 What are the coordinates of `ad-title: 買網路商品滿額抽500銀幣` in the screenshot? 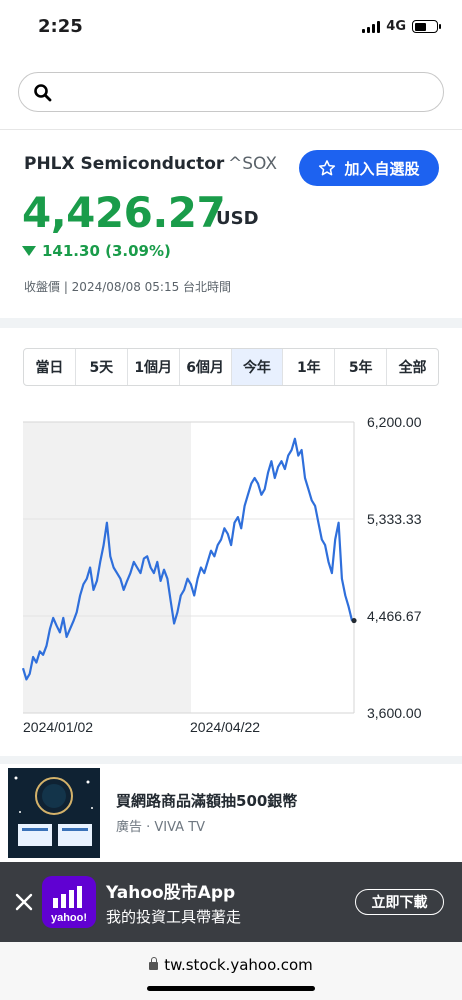 It's located at (206, 800).